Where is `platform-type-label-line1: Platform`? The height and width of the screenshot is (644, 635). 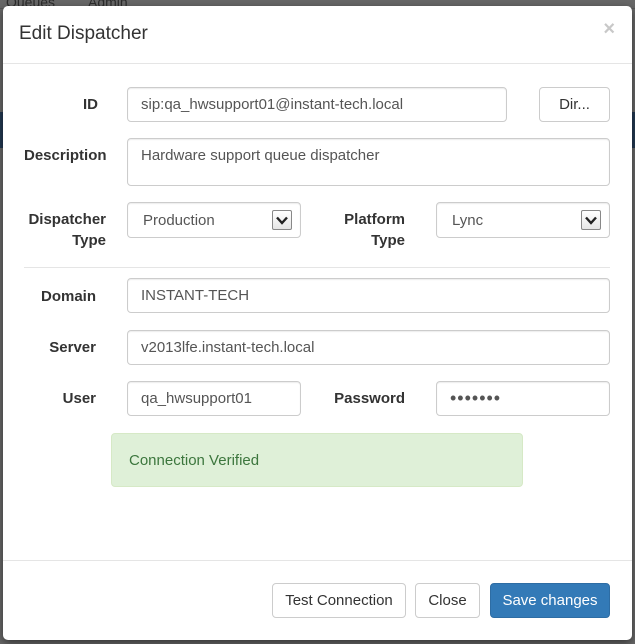
platform-type-label-line1: Platform is located at coordinates (374, 219).